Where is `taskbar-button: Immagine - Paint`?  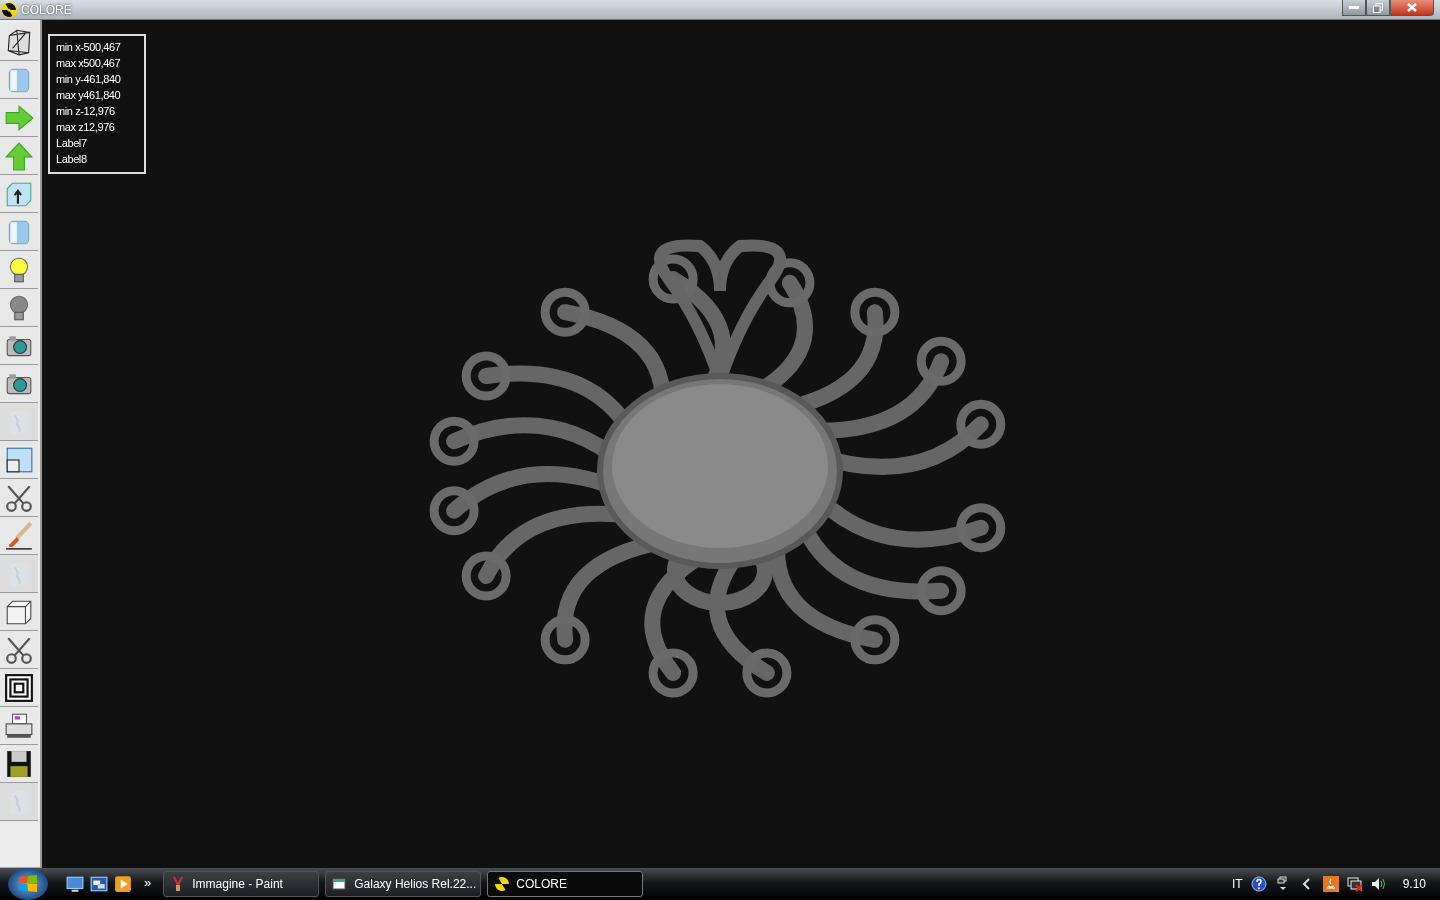
taskbar-button: Immagine - Paint is located at coordinates (241, 884).